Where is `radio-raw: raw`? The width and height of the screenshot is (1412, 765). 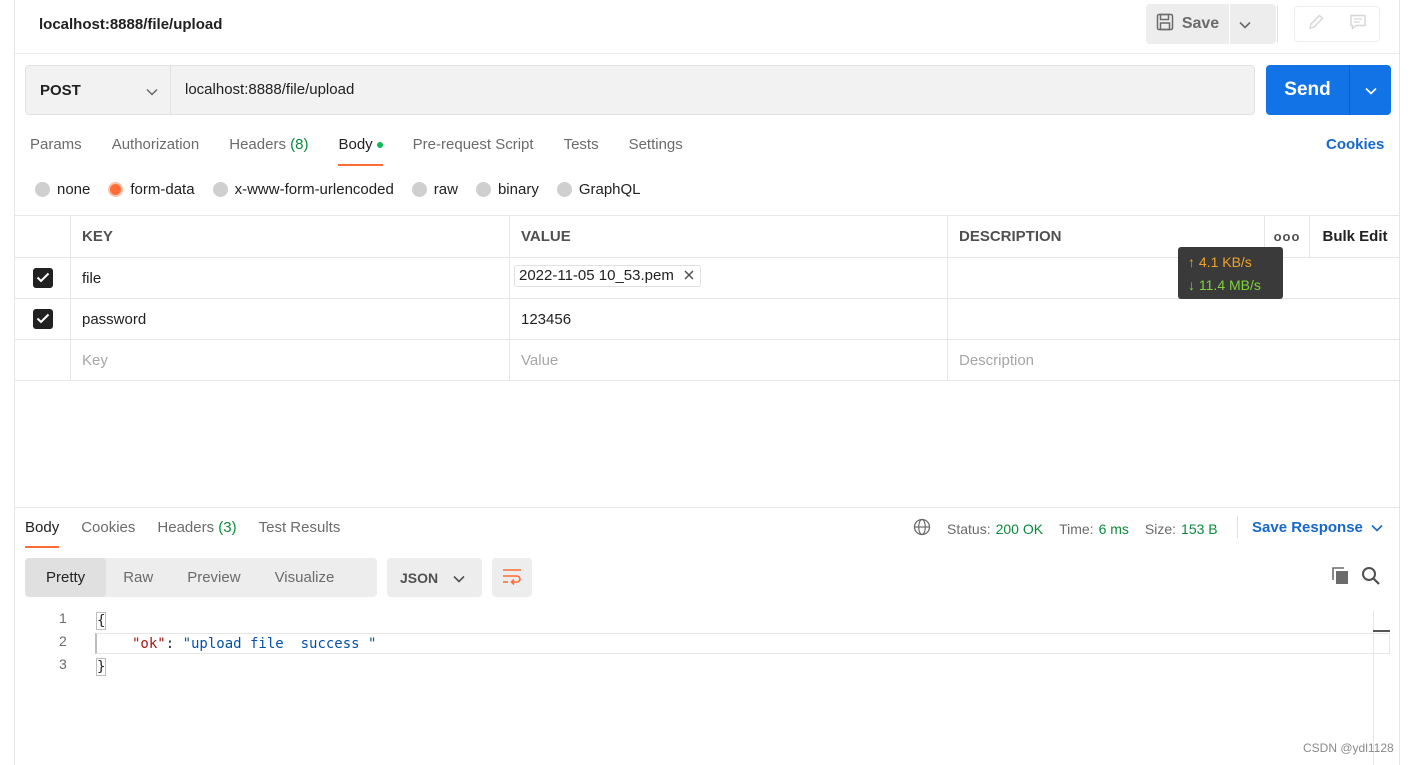 radio-raw: raw is located at coordinates (434, 189).